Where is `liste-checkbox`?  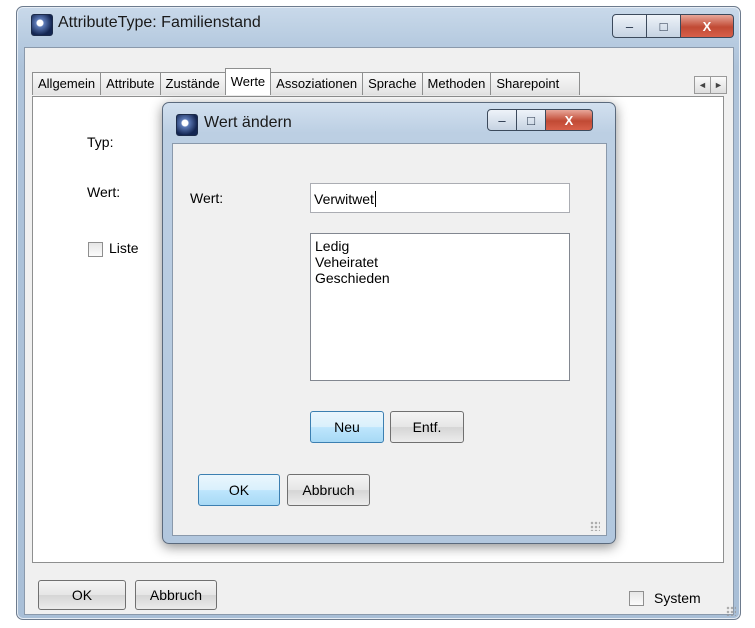
liste-checkbox is located at coordinates (95, 249).